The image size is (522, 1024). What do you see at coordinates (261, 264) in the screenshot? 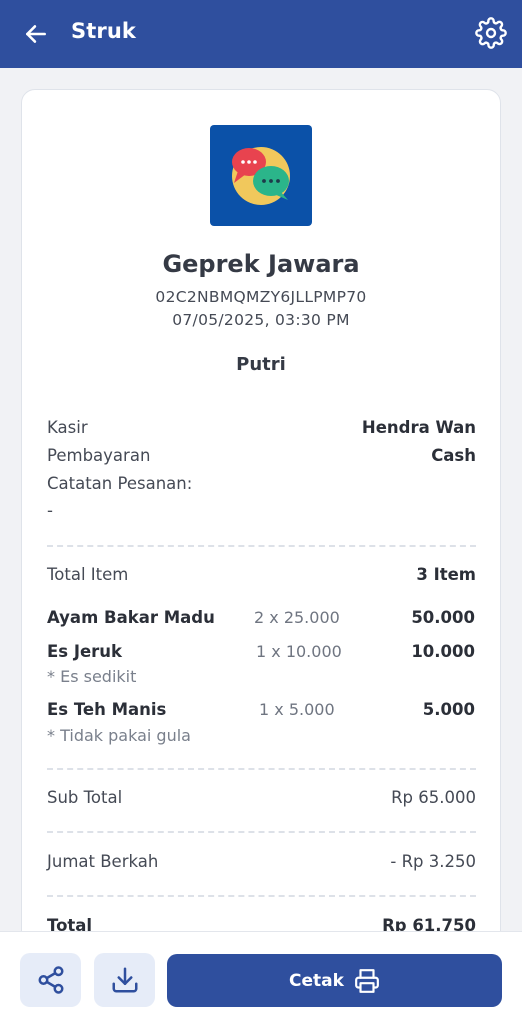
I see `store-name: Geprek Jawara` at bounding box center [261, 264].